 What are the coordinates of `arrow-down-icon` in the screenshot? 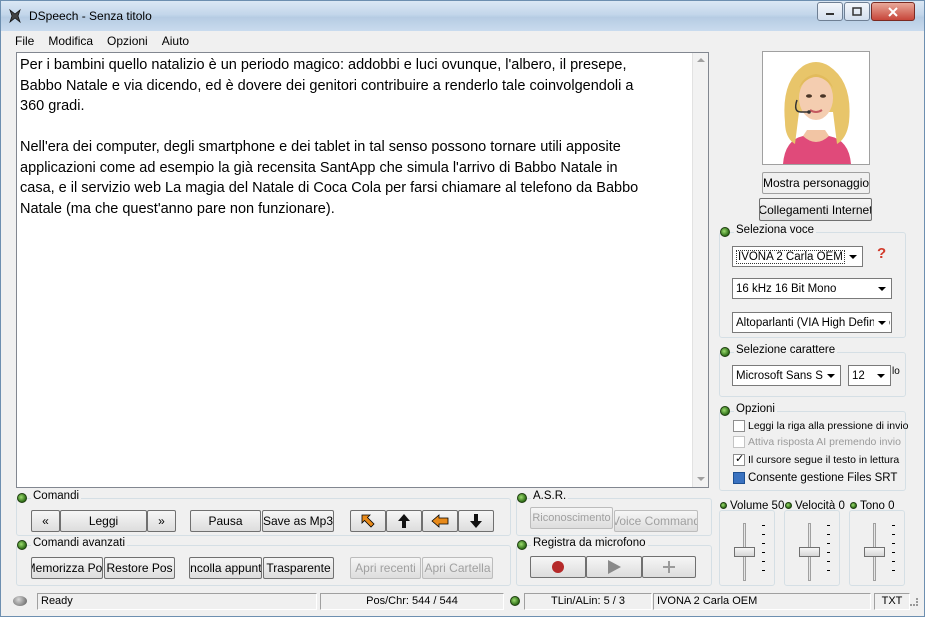 It's located at (476, 521).